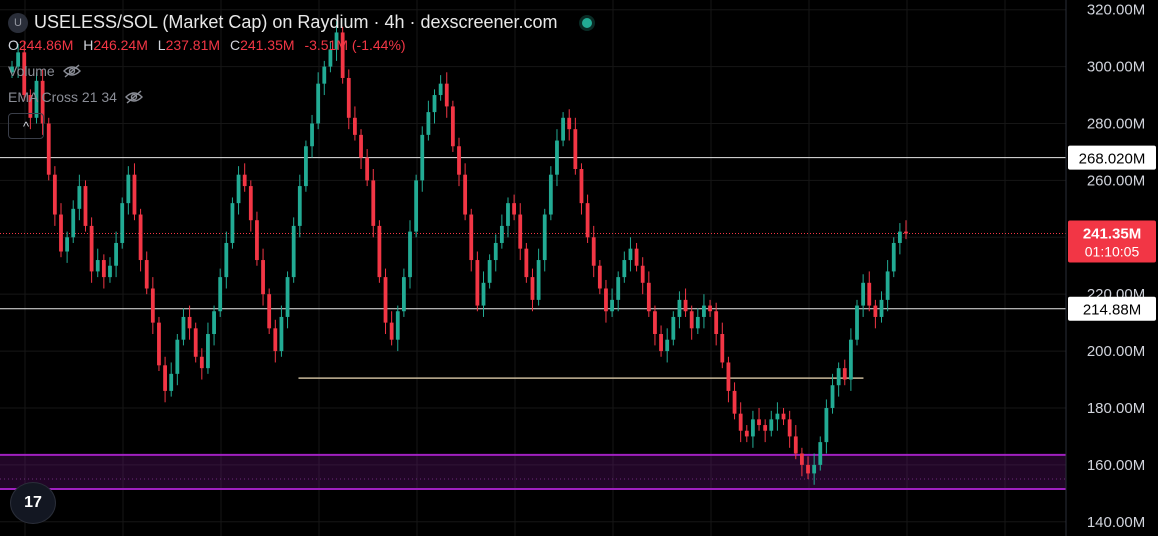 This screenshot has height=536, width=1158. Describe the element at coordinates (1116, 180) in the screenshot. I see `y-tick-label: 260.00M` at that location.